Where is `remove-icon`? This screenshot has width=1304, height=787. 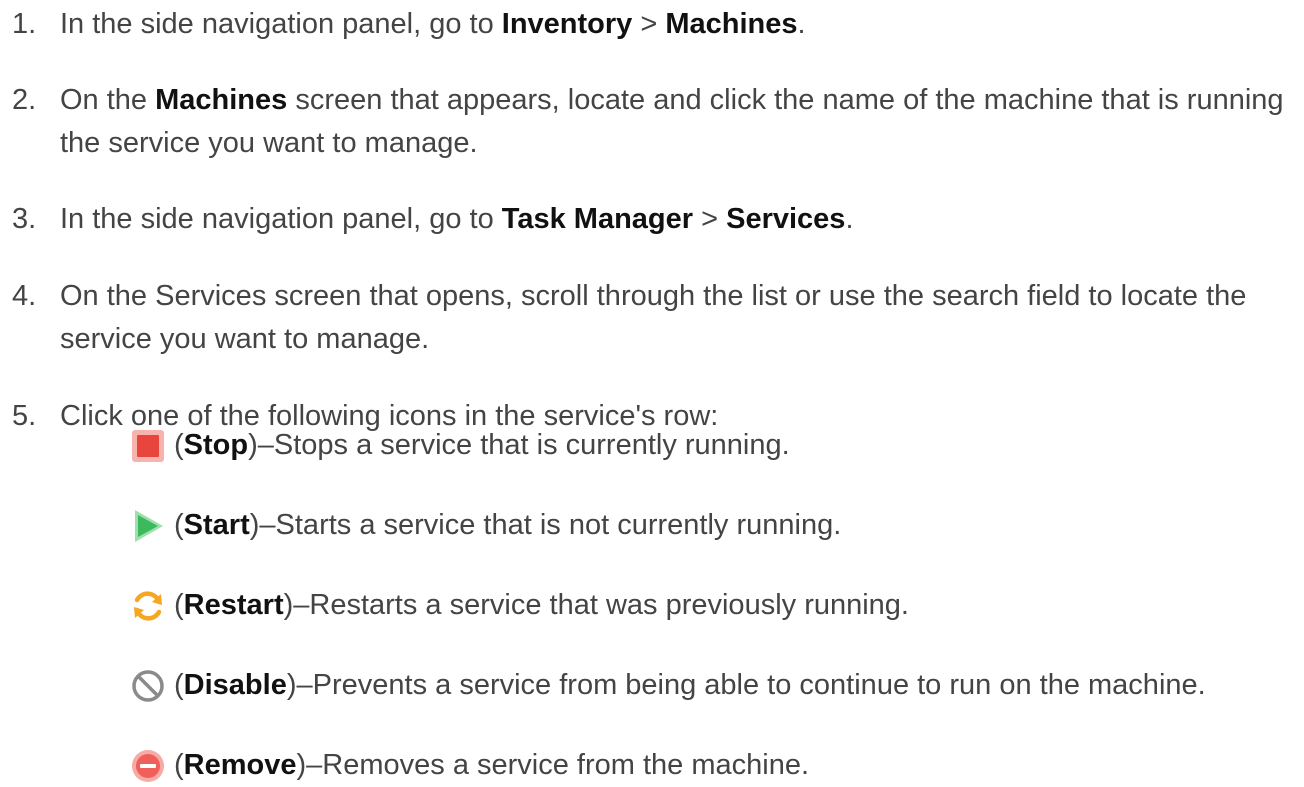 remove-icon is located at coordinates (148, 766).